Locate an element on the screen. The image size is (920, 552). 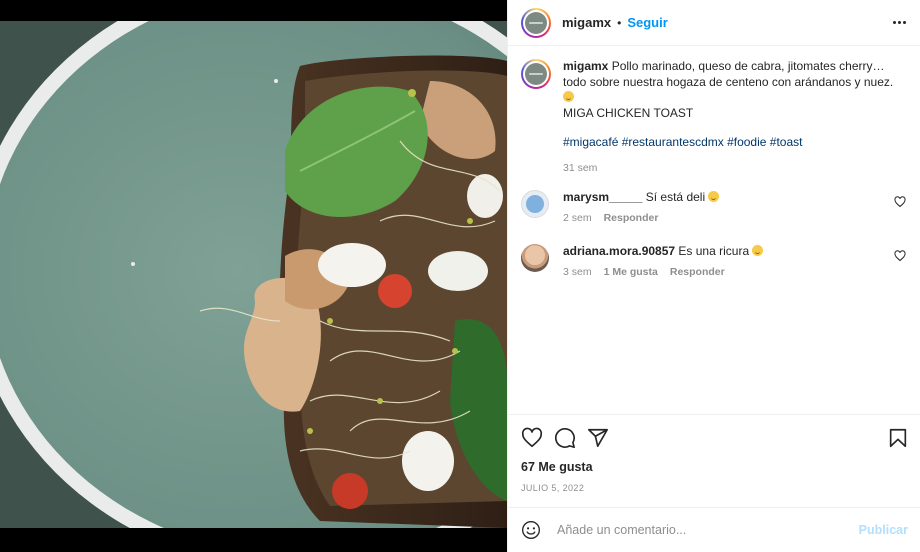
follow-button: Seguir is located at coordinates (647, 22).